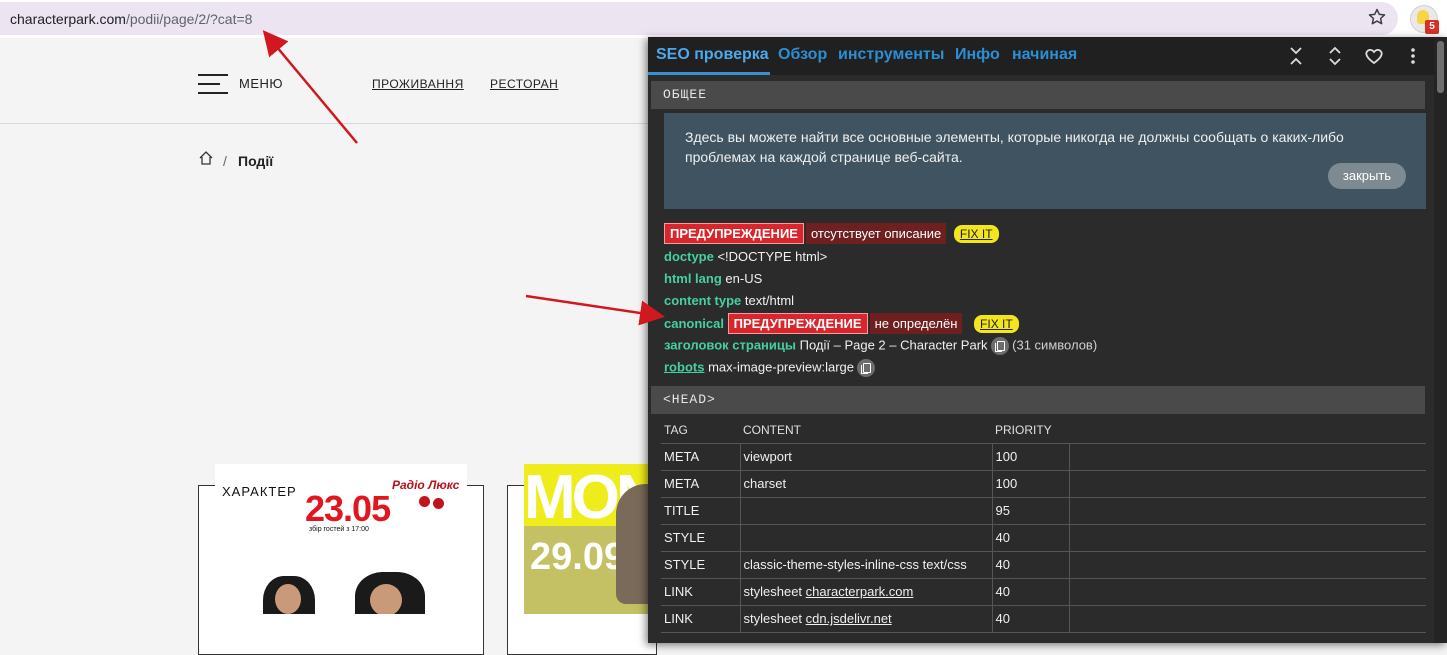 Image resolution: width=1447 pixels, height=655 pixels. I want to click on cell-content: stylesheet cdn.jsdelivr.net, so click(865, 619).